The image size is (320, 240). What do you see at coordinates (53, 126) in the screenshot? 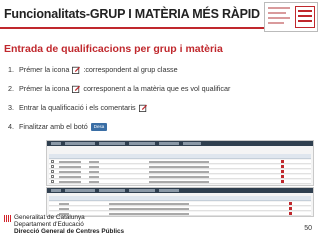
I see `step-text-before: Finalitzar amb el botó` at bounding box center [53, 126].